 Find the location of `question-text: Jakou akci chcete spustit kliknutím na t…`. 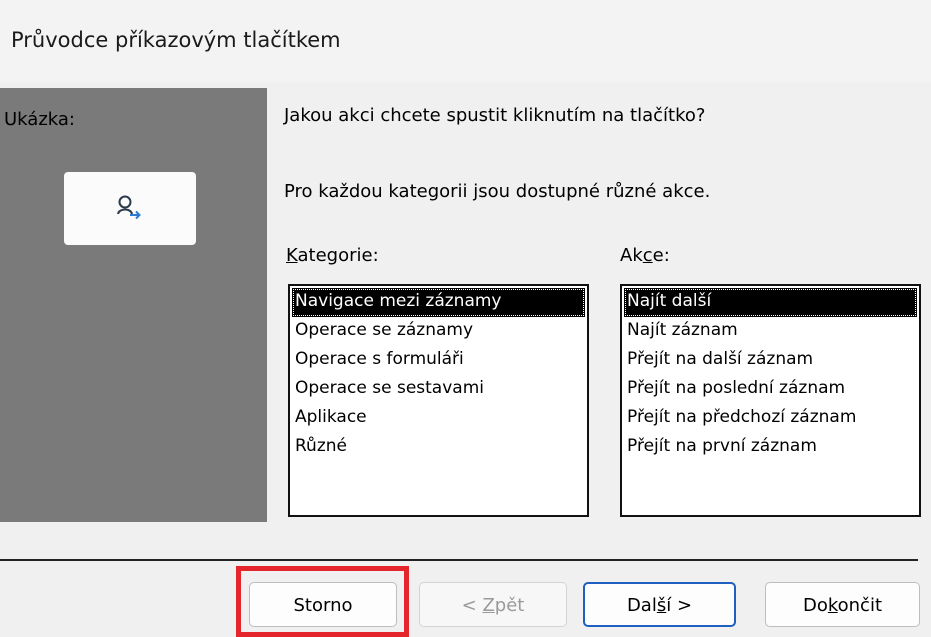

question-text: Jakou akci chcete spustit kliknutím na t… is located at coordinates (495, 115).